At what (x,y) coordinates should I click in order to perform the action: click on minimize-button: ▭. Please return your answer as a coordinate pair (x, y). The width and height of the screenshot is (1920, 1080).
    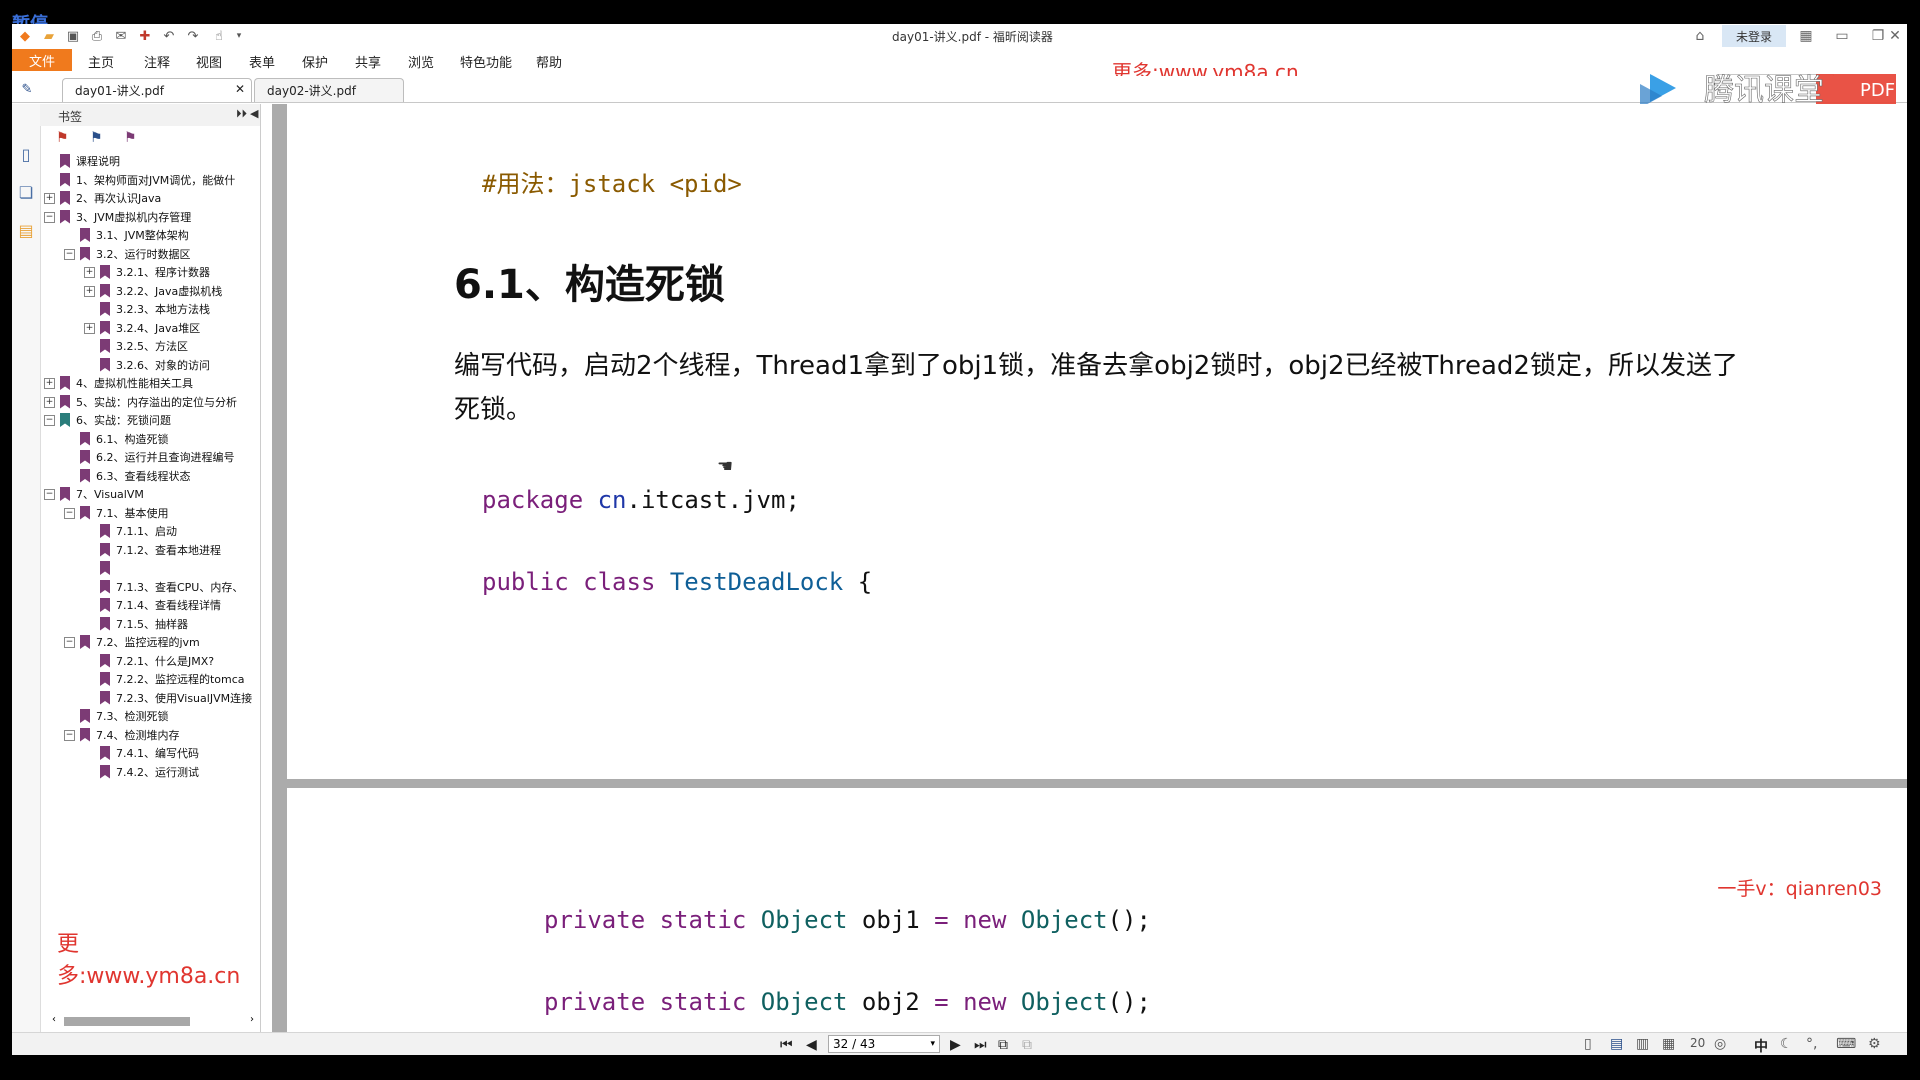
    Looking at the image, I should click on (1842, 36).